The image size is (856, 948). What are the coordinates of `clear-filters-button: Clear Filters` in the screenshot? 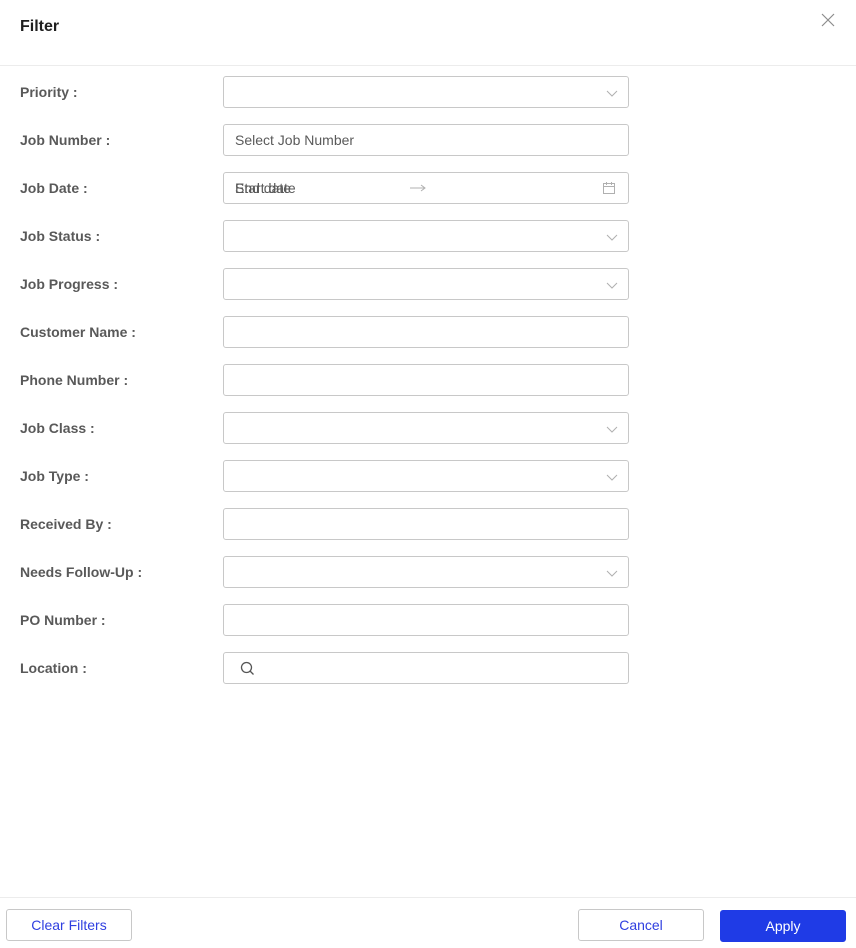 It's located at (69, 925).